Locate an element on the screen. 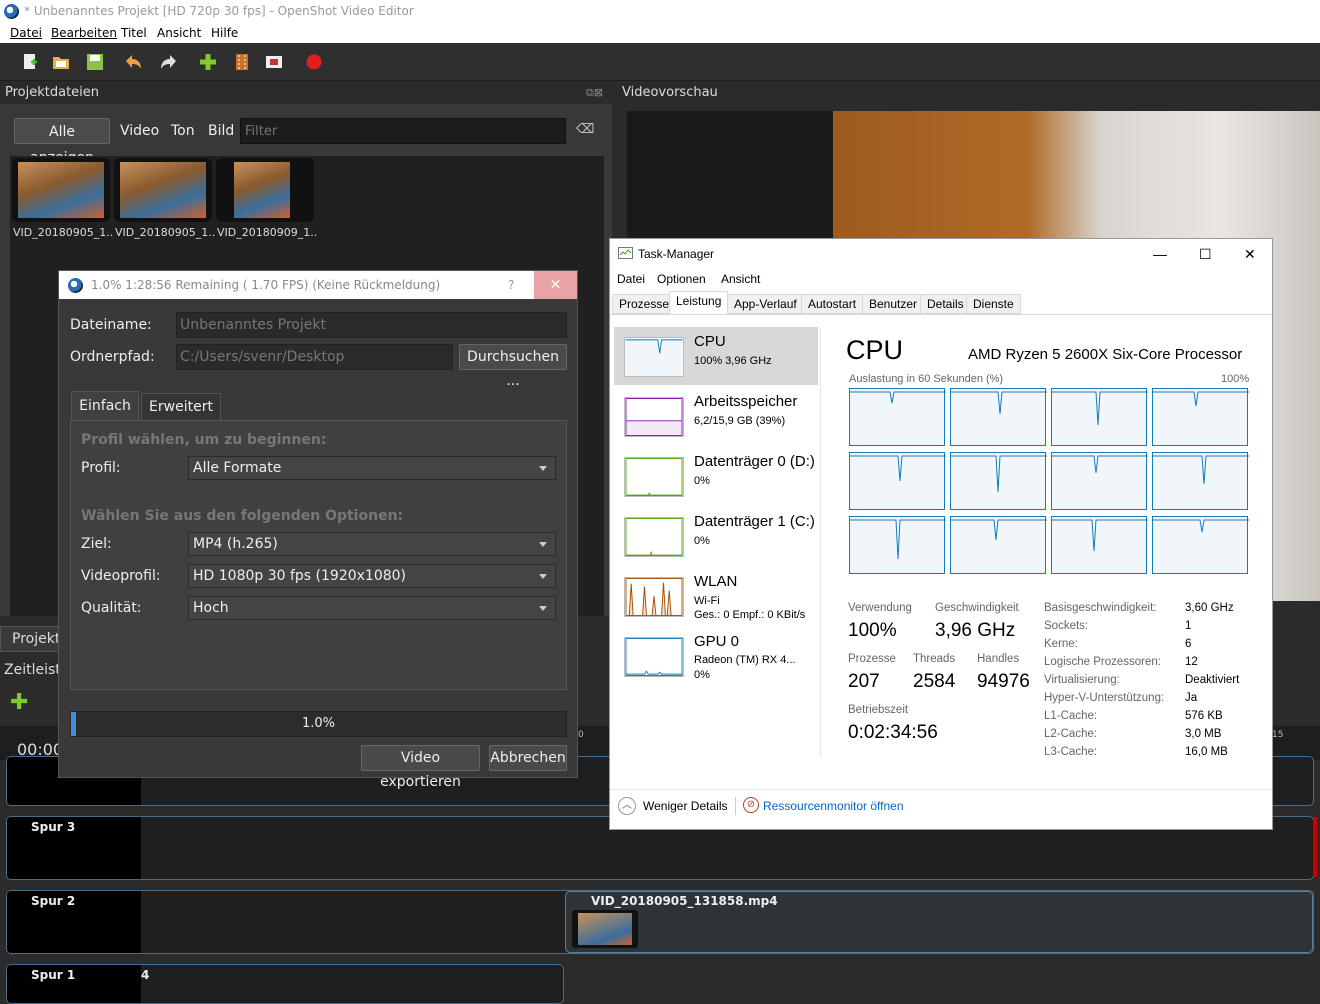 Image resolution: width=1320 pixels, height=1004 pixels. sidebar-title: GPU 0 is located at coordinates (717, 641).